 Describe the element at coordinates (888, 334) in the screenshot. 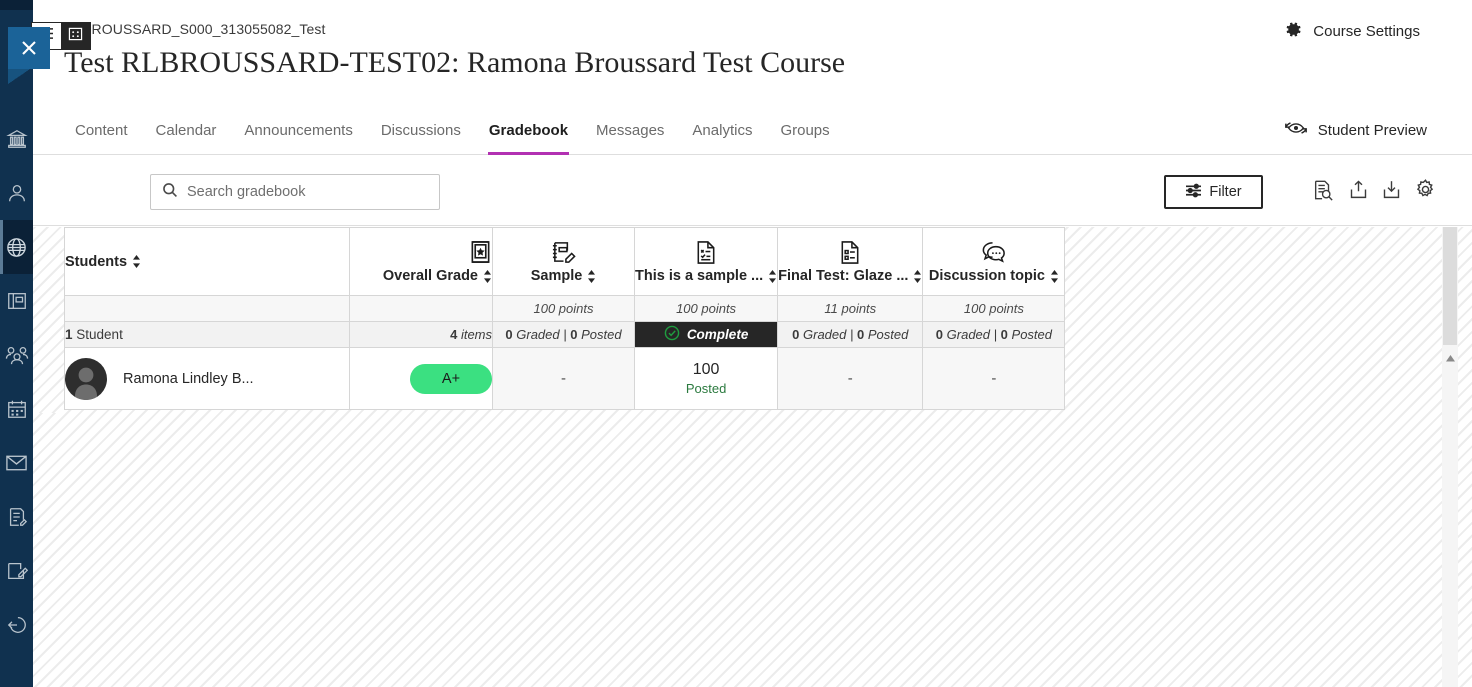

I see `summary-final-posted-label: Posted` at that location.